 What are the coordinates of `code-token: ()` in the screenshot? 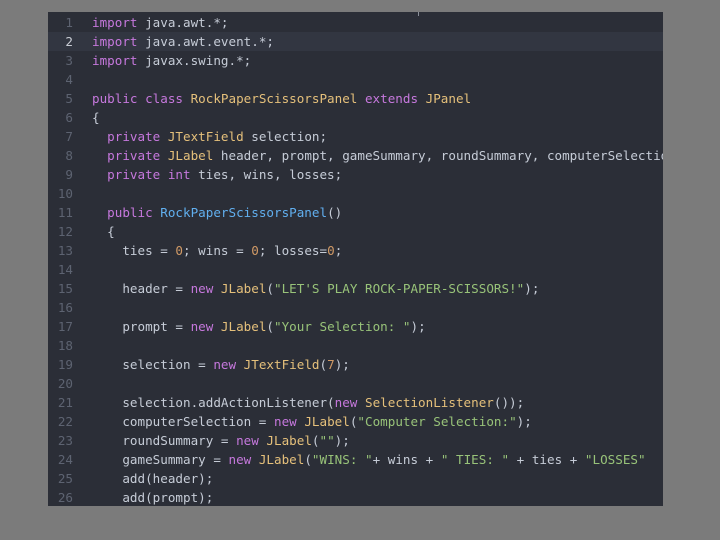 It's located at (335, 212).